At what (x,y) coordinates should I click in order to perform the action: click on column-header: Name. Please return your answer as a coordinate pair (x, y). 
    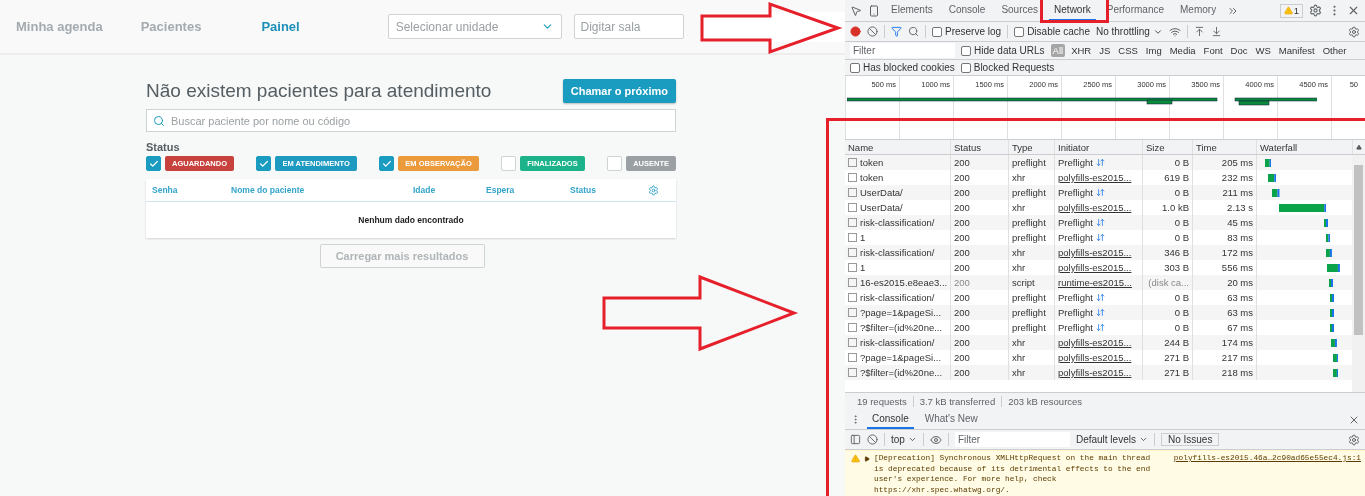
    Looking at the image, I should click on (897, 147).